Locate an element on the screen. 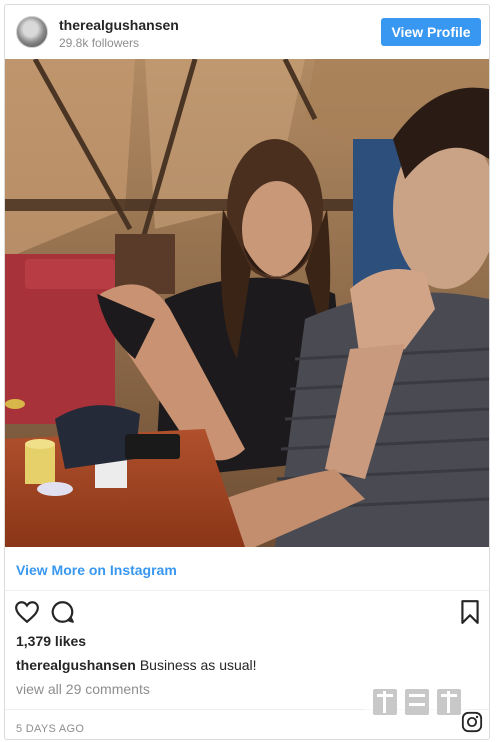 The image size is (496, 742). avatar is located at coordinates (32, 32).